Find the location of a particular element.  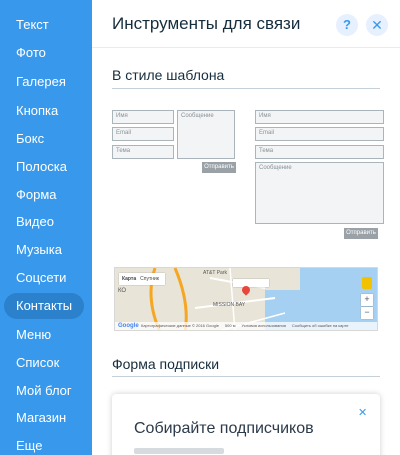

card-subtitle-placeholder is located at coordinates (179, 451).